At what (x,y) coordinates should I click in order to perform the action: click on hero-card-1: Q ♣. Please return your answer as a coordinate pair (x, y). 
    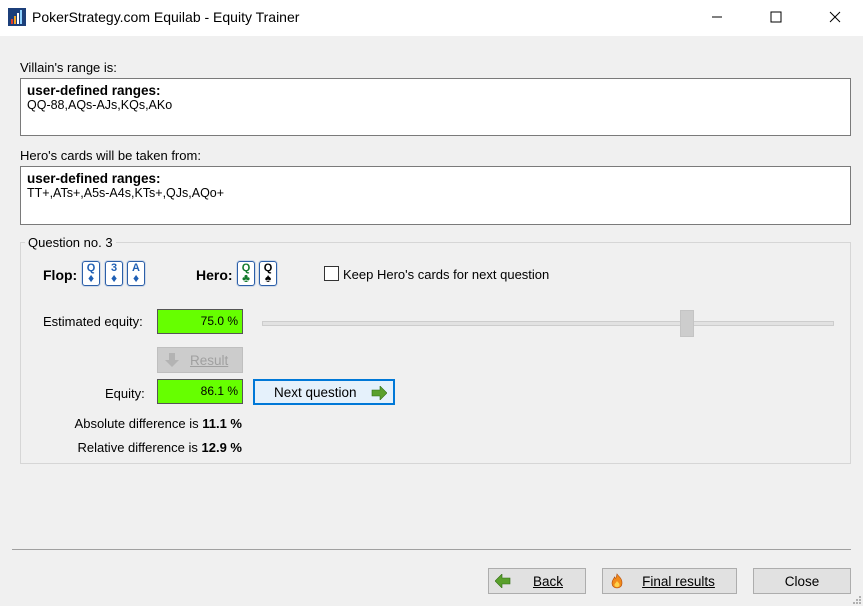
    Looking at the image, I should click on (246, 273).